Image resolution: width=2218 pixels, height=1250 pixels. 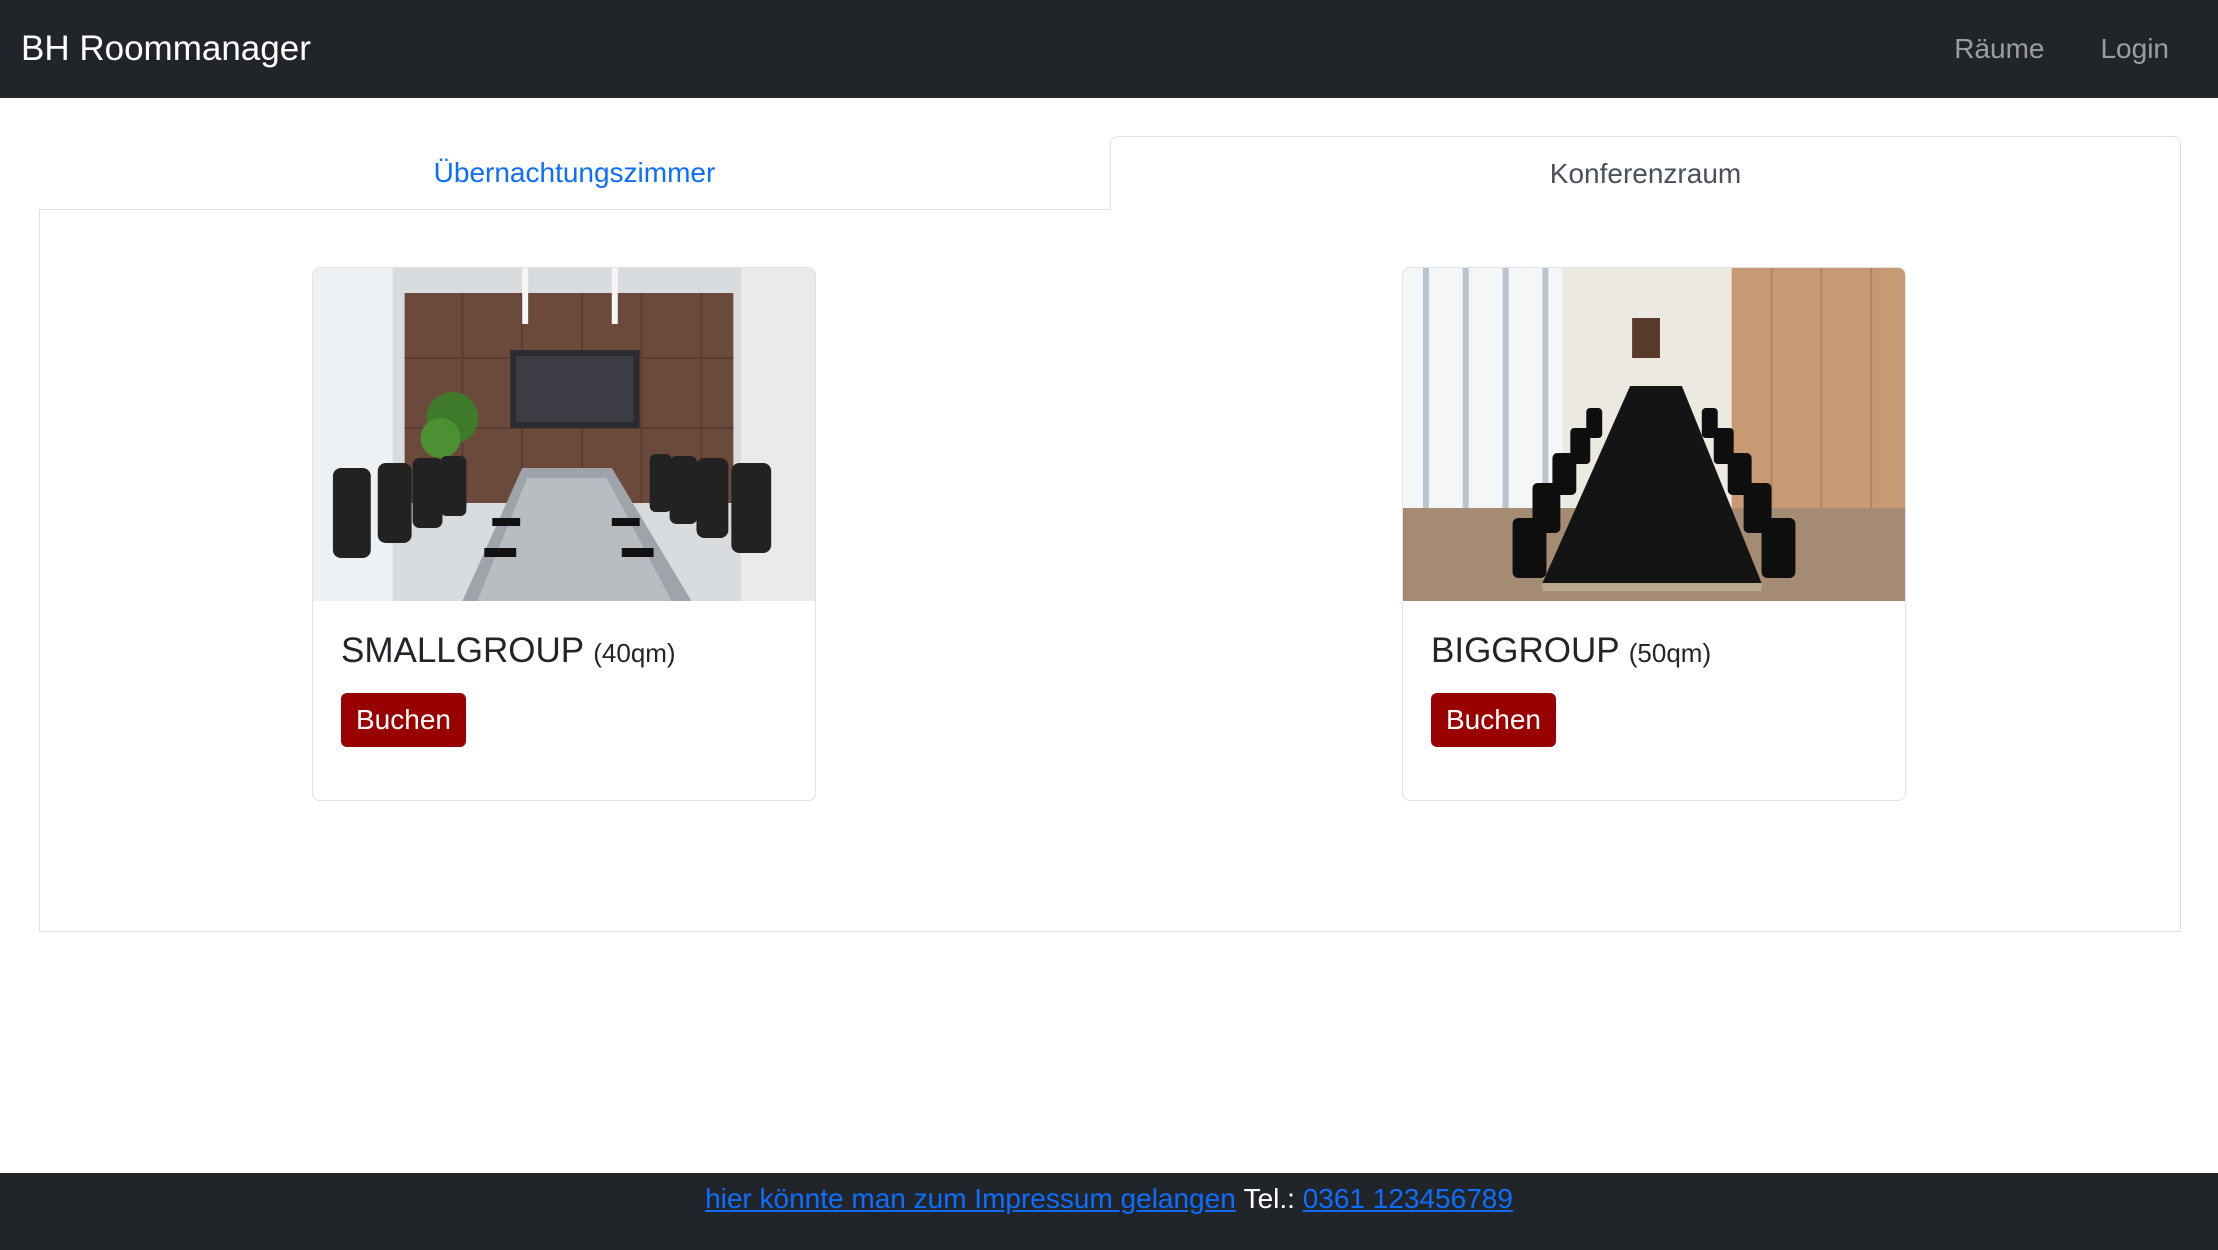 I want to click on phone-link: 0361 123456789, so click(x=1408, y=1199).